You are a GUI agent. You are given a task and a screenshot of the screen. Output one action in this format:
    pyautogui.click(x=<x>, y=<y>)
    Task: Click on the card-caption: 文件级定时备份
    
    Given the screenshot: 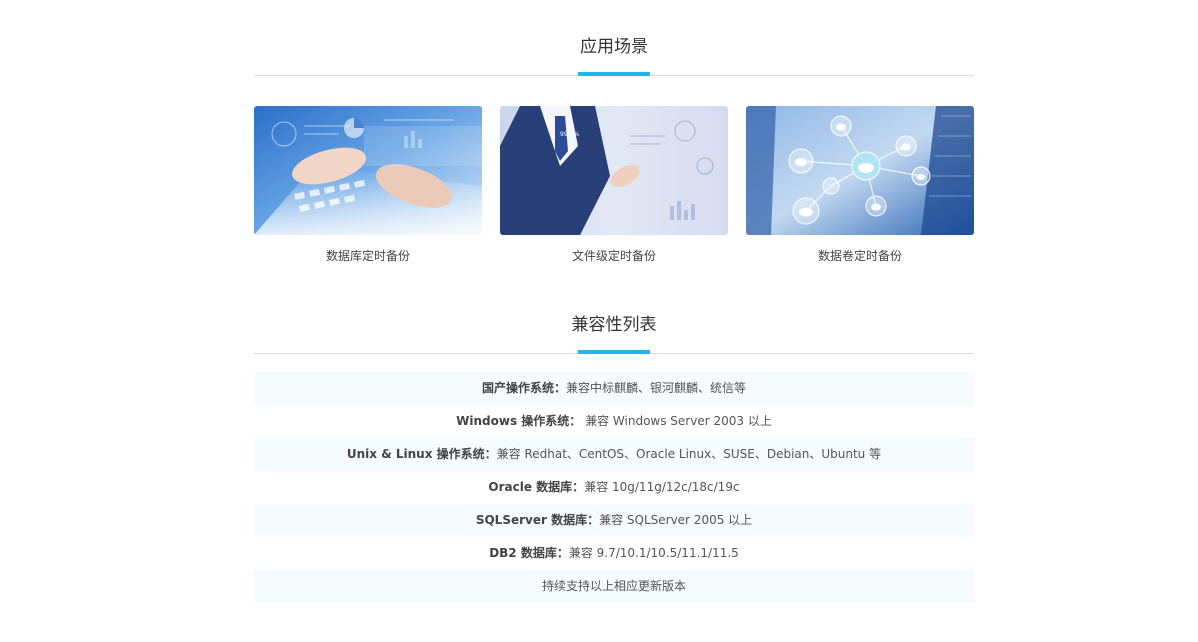 What is the action you would take?
    pyautogui.click(x=614, y=256)
    